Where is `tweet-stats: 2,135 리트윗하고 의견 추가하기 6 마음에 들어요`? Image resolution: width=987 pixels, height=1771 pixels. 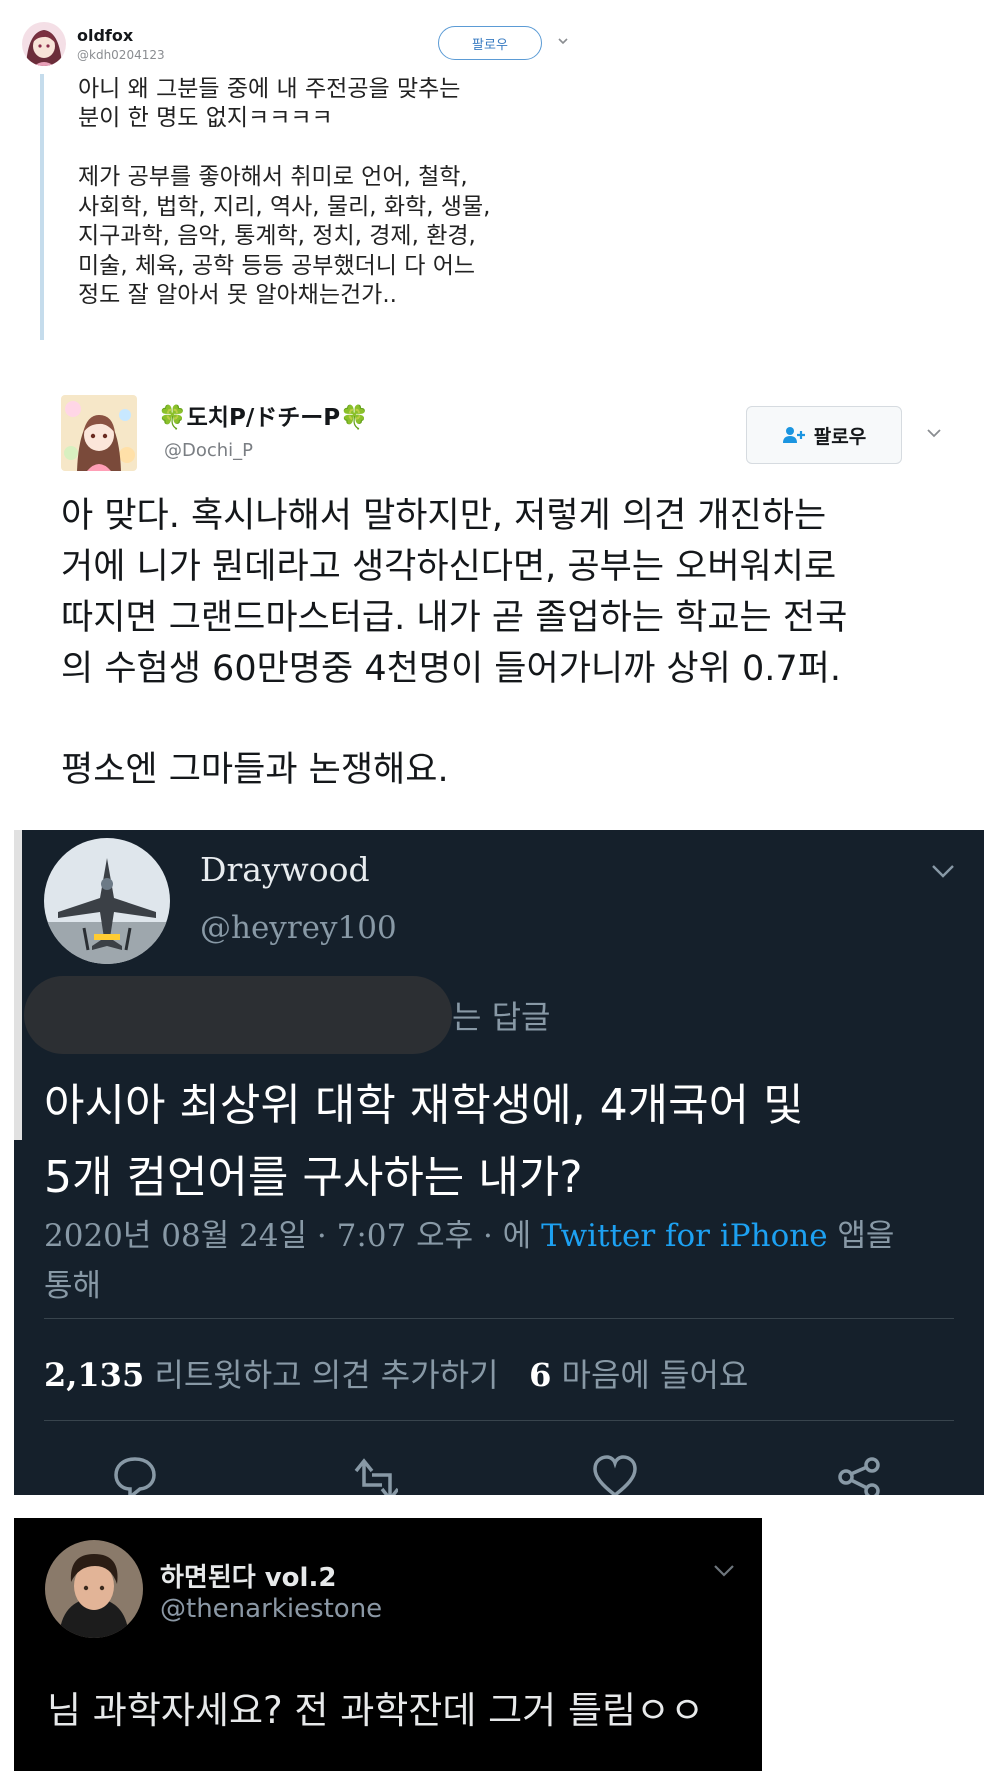 tweet-stats: 2,135 리트윗하고 의견 추가하기 6 마음에 들어요 is located at coordinates (396, 1373).